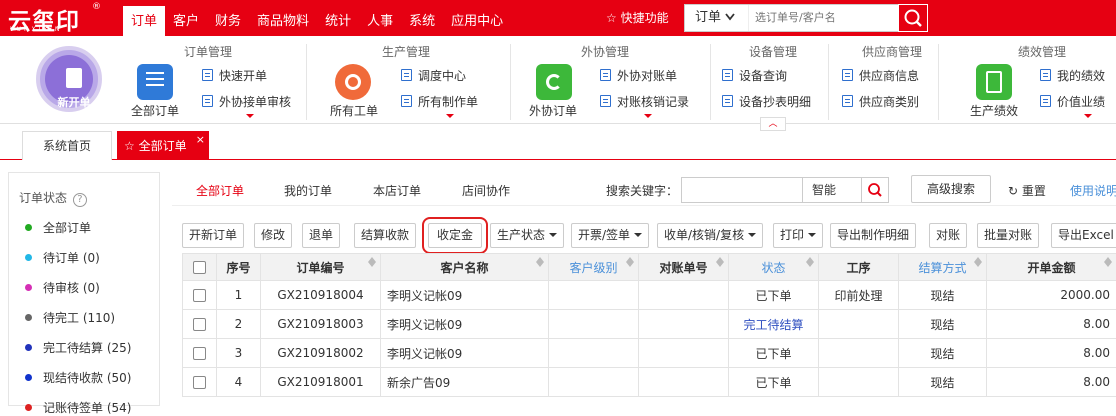  Describe the element at coordinates (163, 145) in the screenshot. I see `tab-all-orders: ☆ 全部订单 ×` at that location.